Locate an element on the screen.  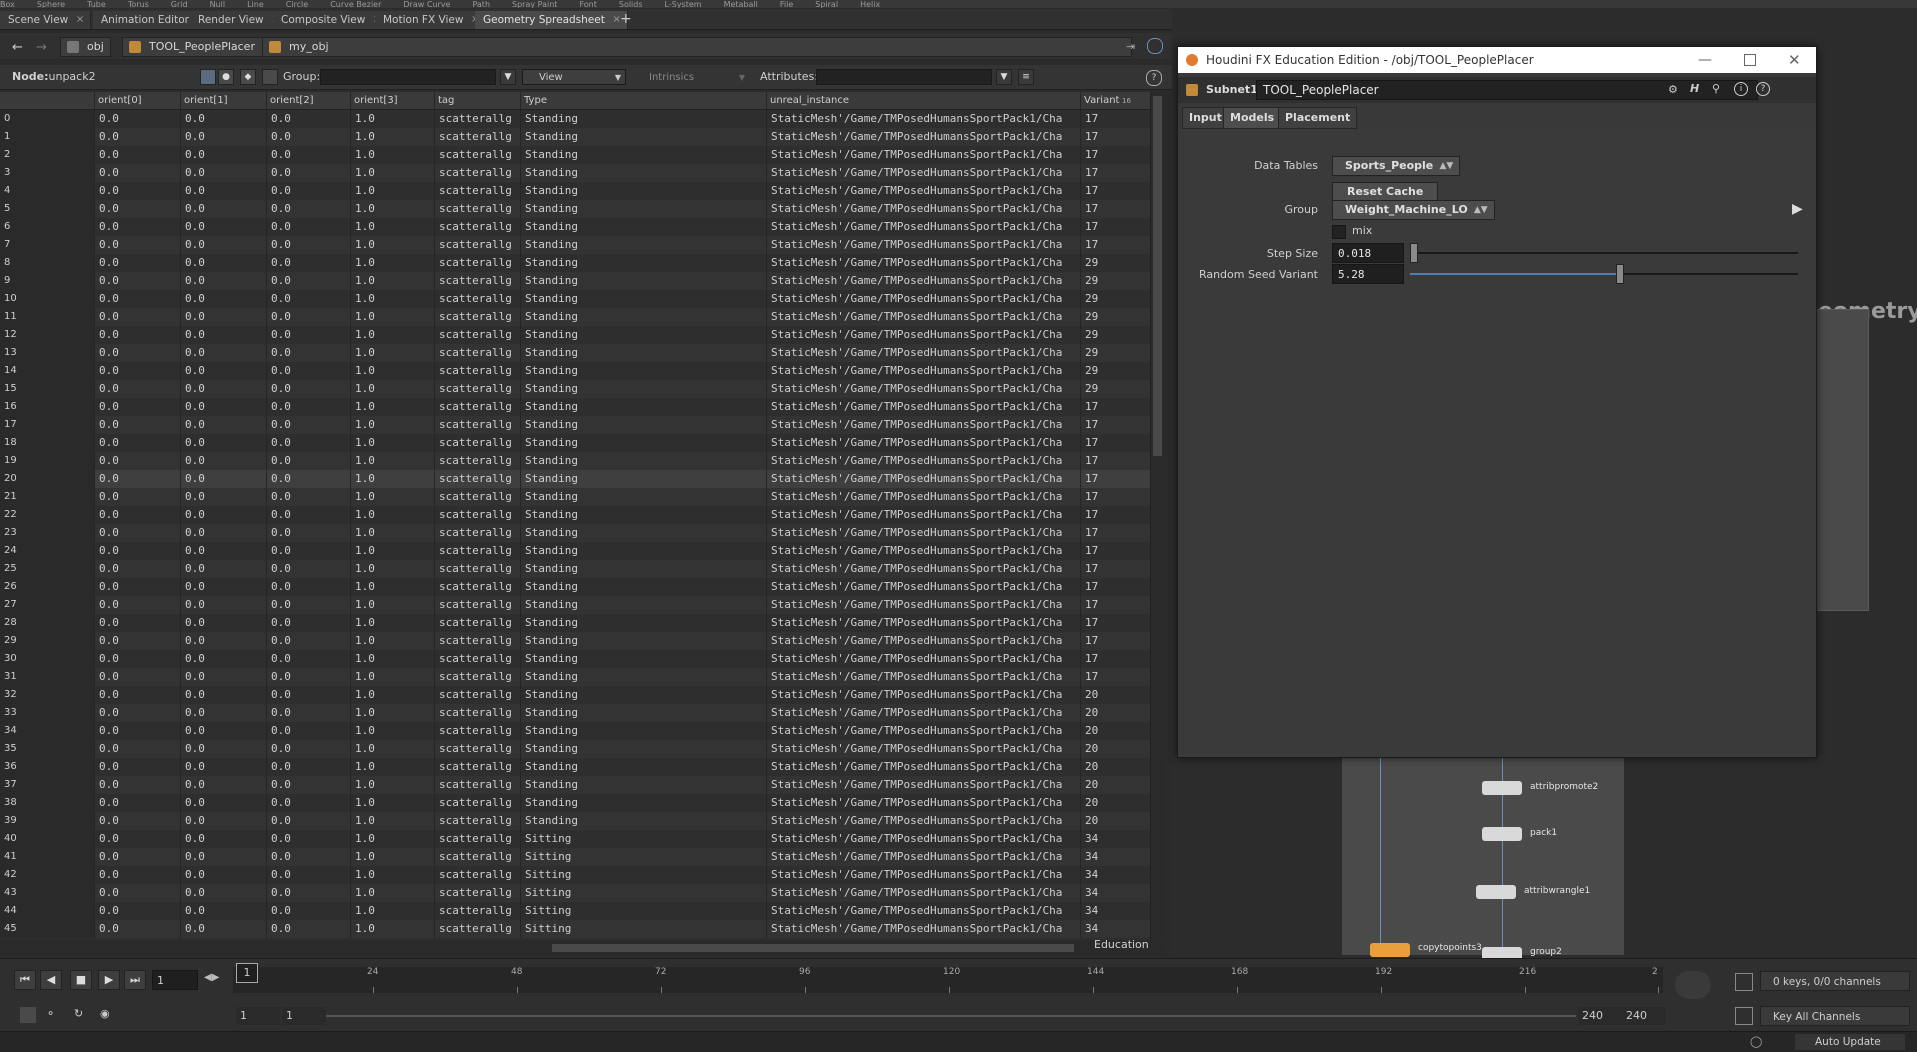
column-header: Type is located at coordinates (643, 100).